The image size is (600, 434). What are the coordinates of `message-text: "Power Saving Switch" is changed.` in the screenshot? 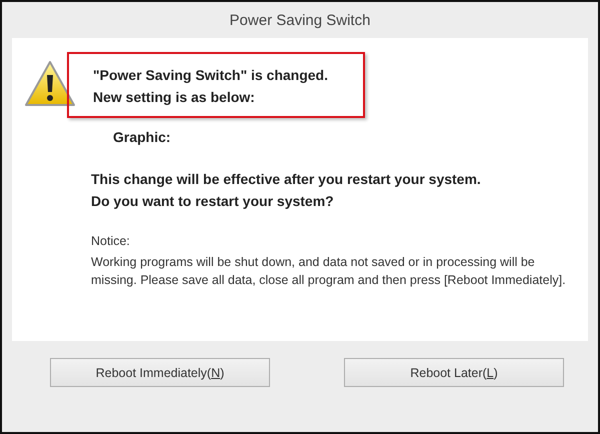 It's located at (211, 75).